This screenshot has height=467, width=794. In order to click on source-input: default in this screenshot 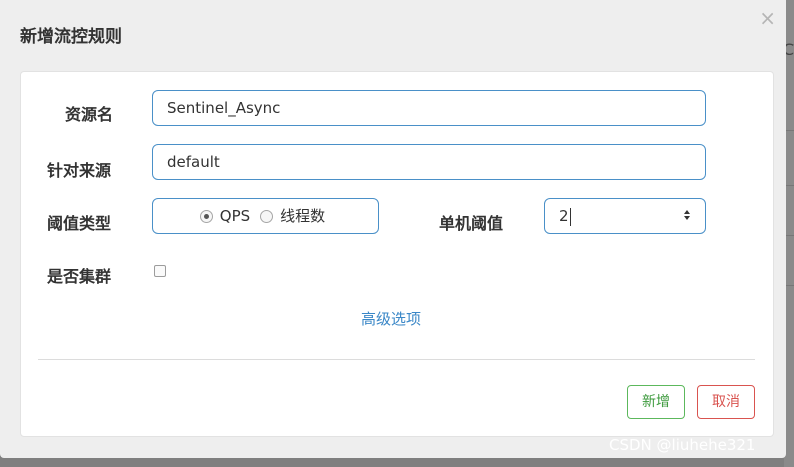, I will do `click(429, 162)`.